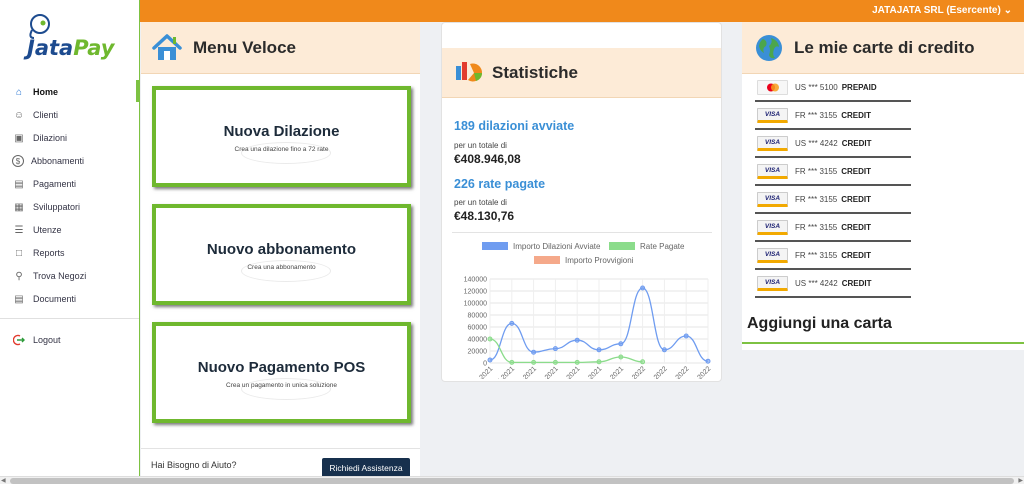 The height and width of the screenshot is (484, 1024). I want to click on stats-icon, so click(469, 71).